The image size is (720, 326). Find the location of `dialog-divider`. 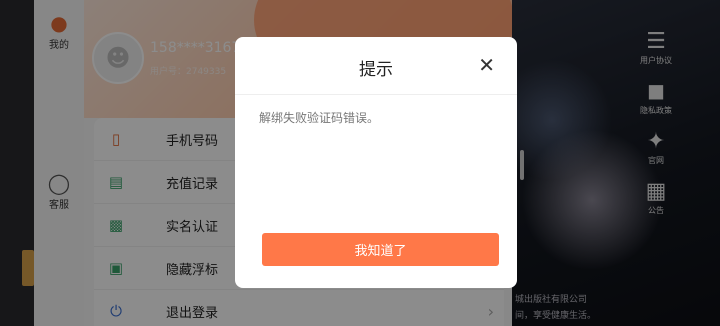

dialog-divider is located at coordinates (376, 94).